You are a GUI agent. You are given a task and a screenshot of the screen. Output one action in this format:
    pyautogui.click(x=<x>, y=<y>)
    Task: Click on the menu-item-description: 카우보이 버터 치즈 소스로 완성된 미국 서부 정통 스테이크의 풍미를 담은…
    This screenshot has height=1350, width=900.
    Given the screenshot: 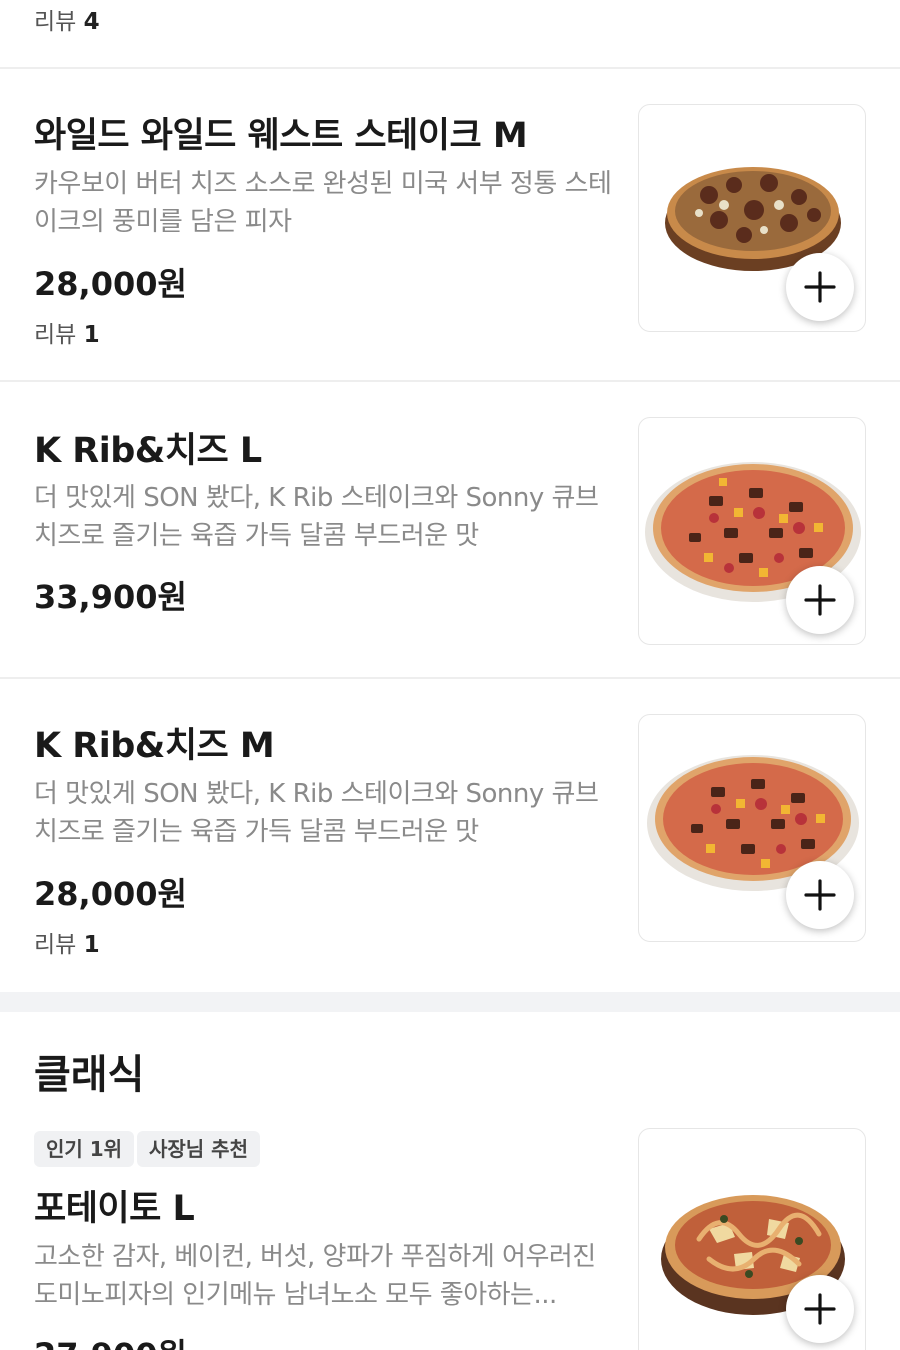 What is the action you would take?
    pyautogui.click(x=323, y=203)
    